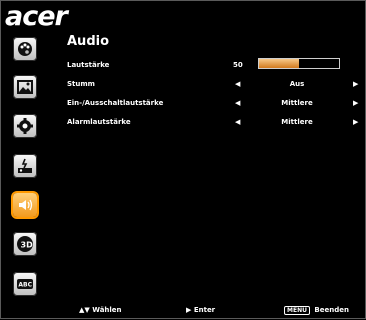 The height and width of the screenshot is (320, 366). Describe the element at coordinates (107, 310) in the screenshot. I see `hint-select-label: Wählen` at that location.